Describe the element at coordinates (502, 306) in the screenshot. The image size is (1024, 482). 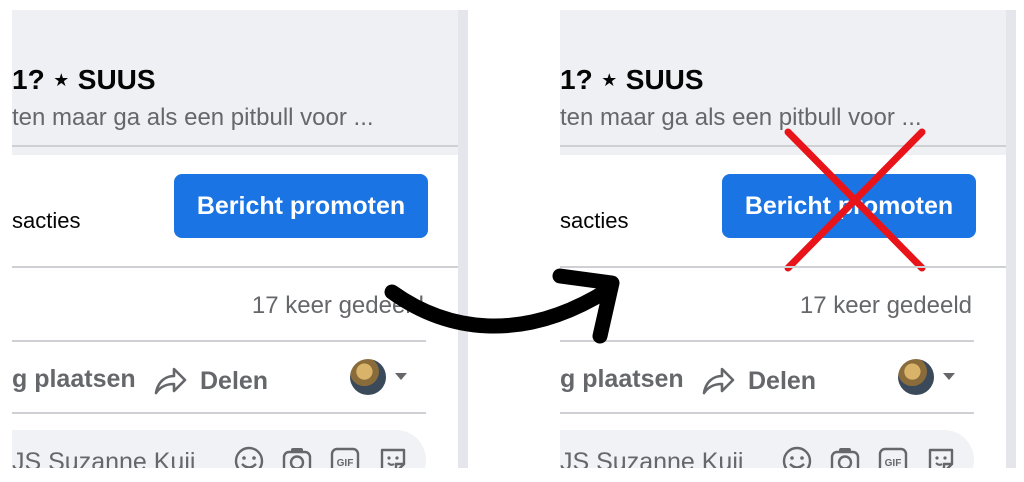
I see `curved-arrow-icon` at that location.